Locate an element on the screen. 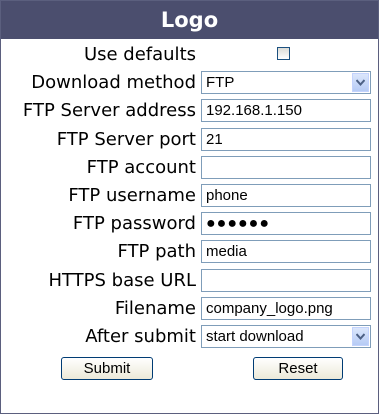 This screenshot has width=379, height=414. row-https-base-url: HTTPS base URL is located at coordinates (189, 281).